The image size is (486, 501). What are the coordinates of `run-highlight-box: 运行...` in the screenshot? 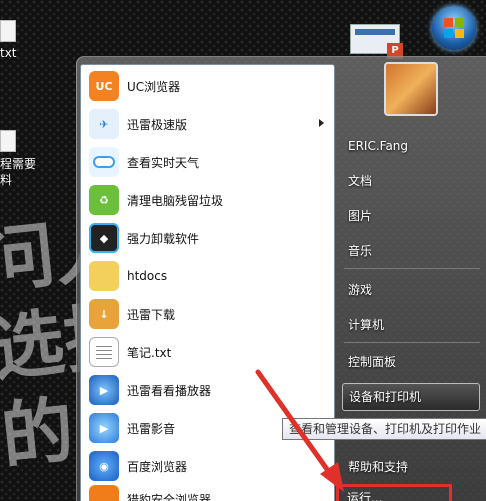 It's located at (394, 492).